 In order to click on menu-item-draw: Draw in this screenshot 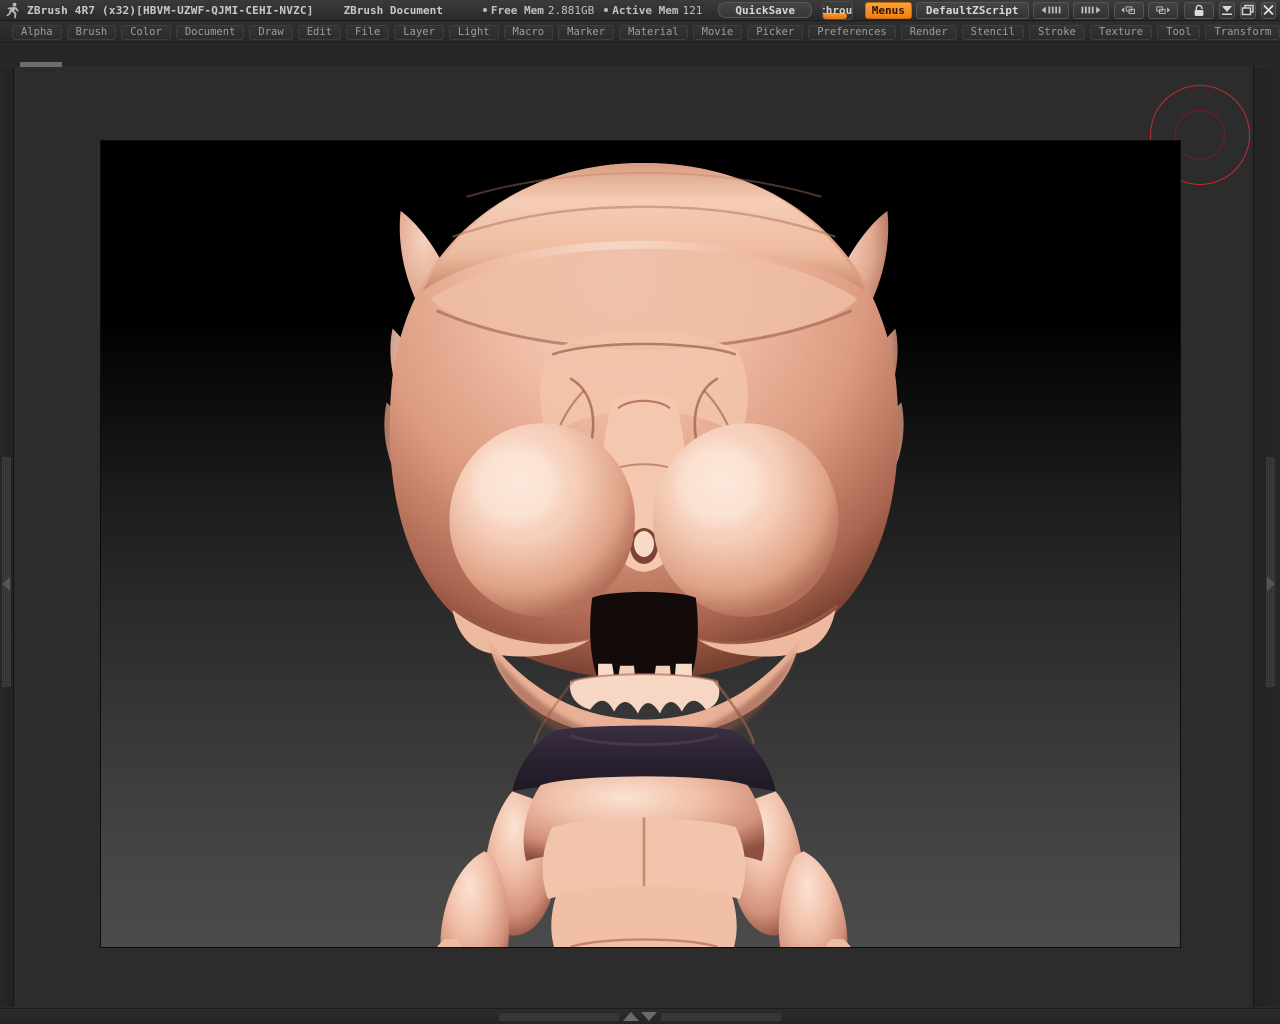, I will do `click(271, 32)`.